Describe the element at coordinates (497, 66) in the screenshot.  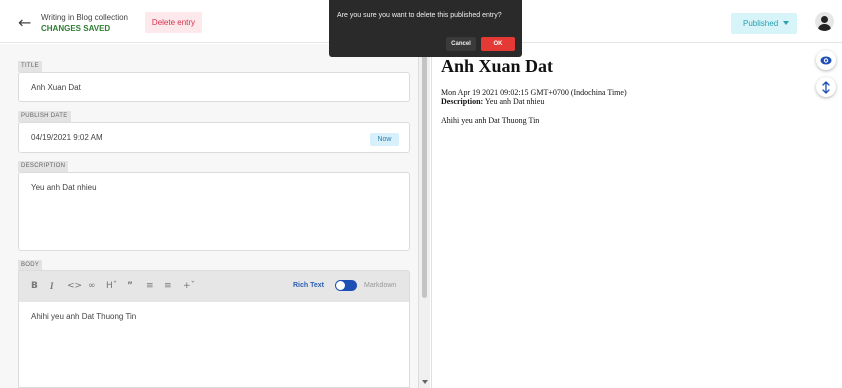
I see `preview-title: Anh Xuan Dat` at that location.